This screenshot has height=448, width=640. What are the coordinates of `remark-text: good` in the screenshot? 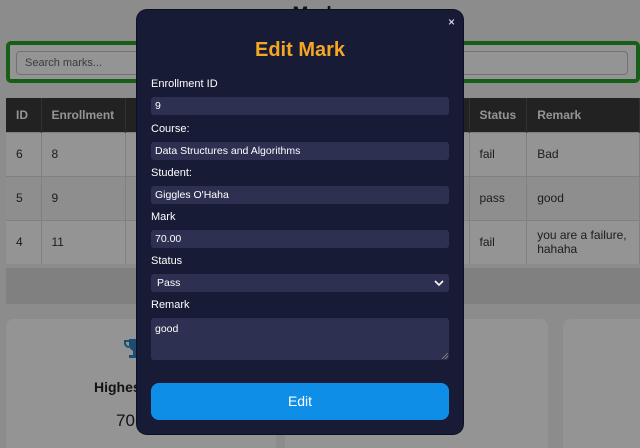 It's located at (167, 329).